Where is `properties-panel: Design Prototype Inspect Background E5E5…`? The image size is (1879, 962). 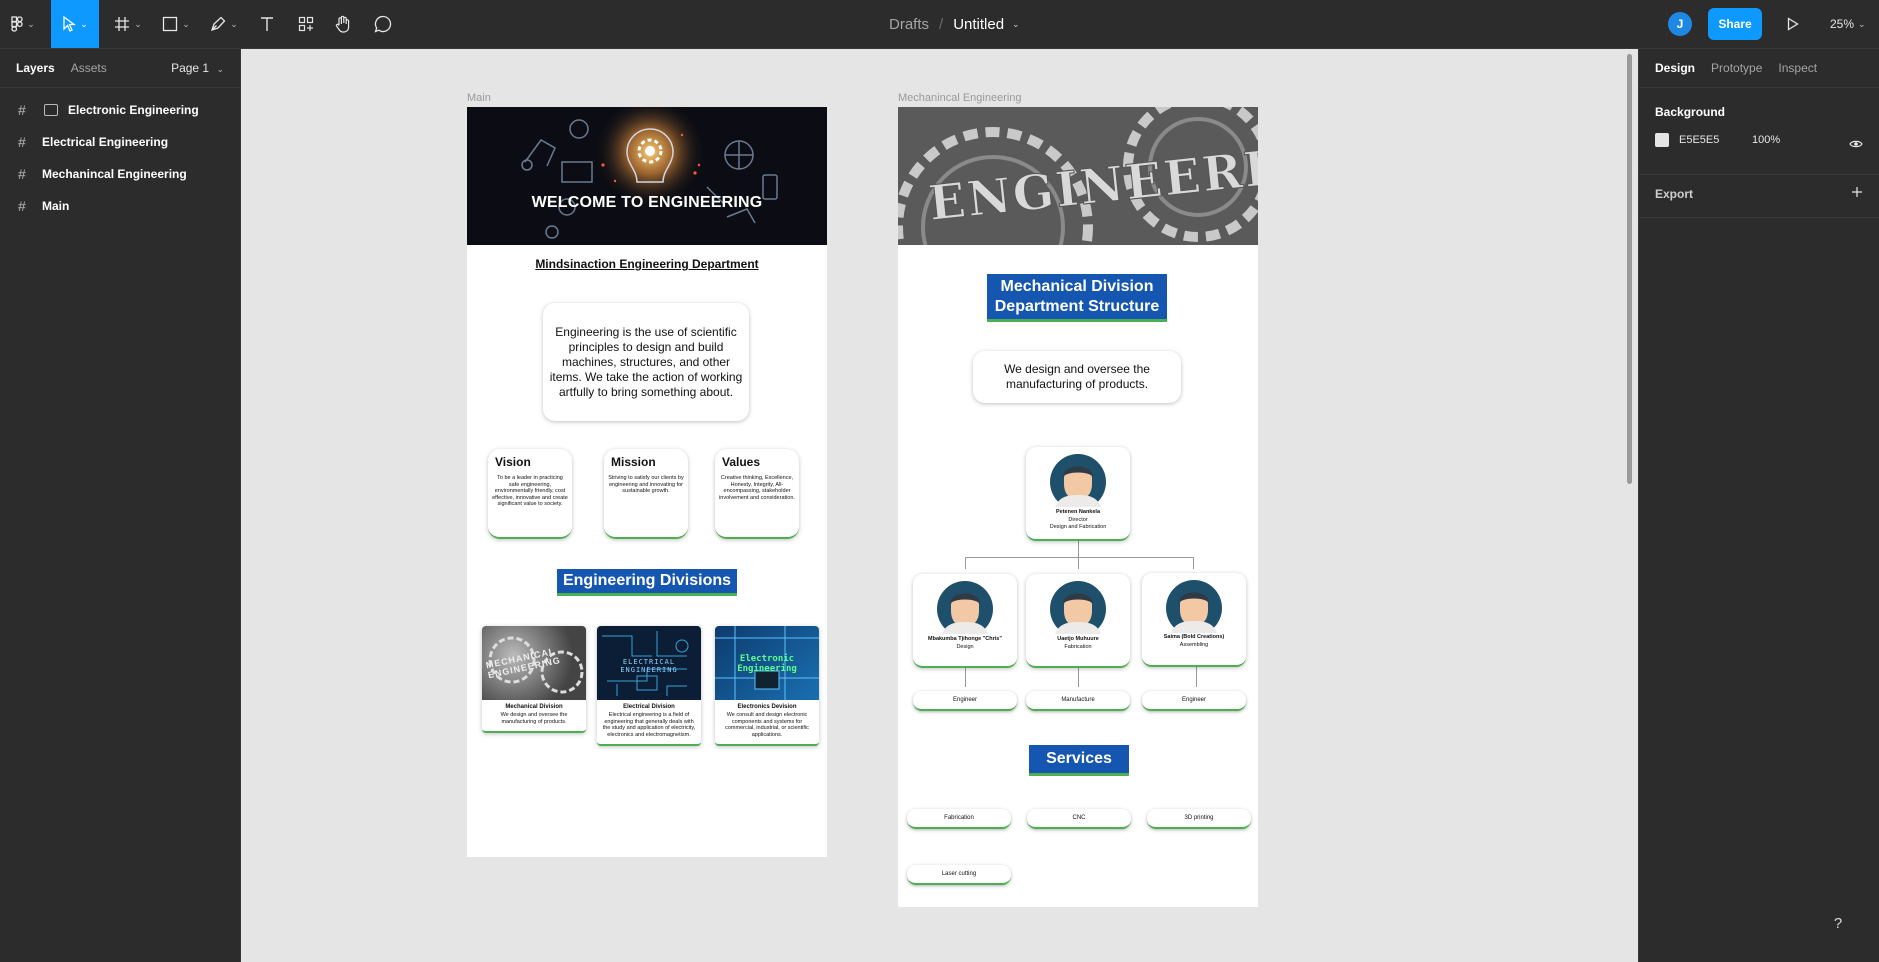
properties-panel: Design Prototype Inspect Background E5E5… is located at coordinates (1758, 505).